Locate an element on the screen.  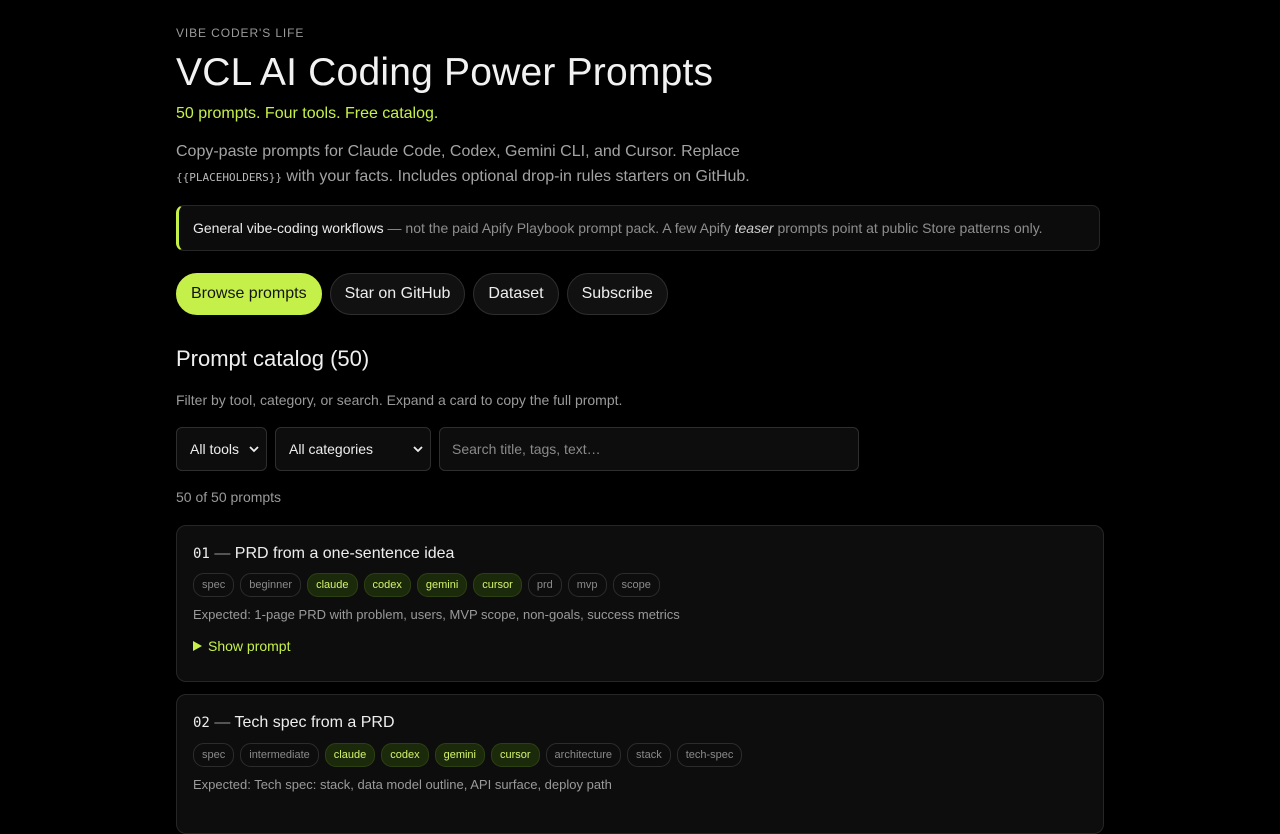
tag-keyword: prd is located at coordinates (544, 585).